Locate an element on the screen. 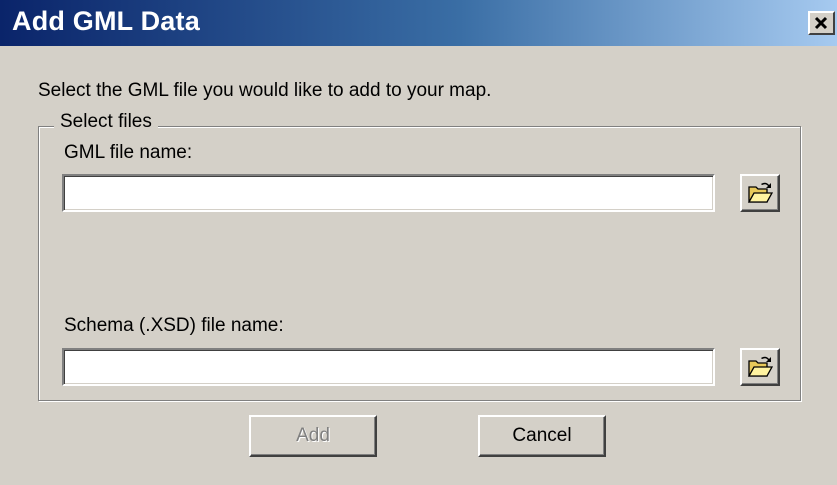 The image size is (837, 485). gml-file-label: GML file name: is located at coordinates (128, 152).